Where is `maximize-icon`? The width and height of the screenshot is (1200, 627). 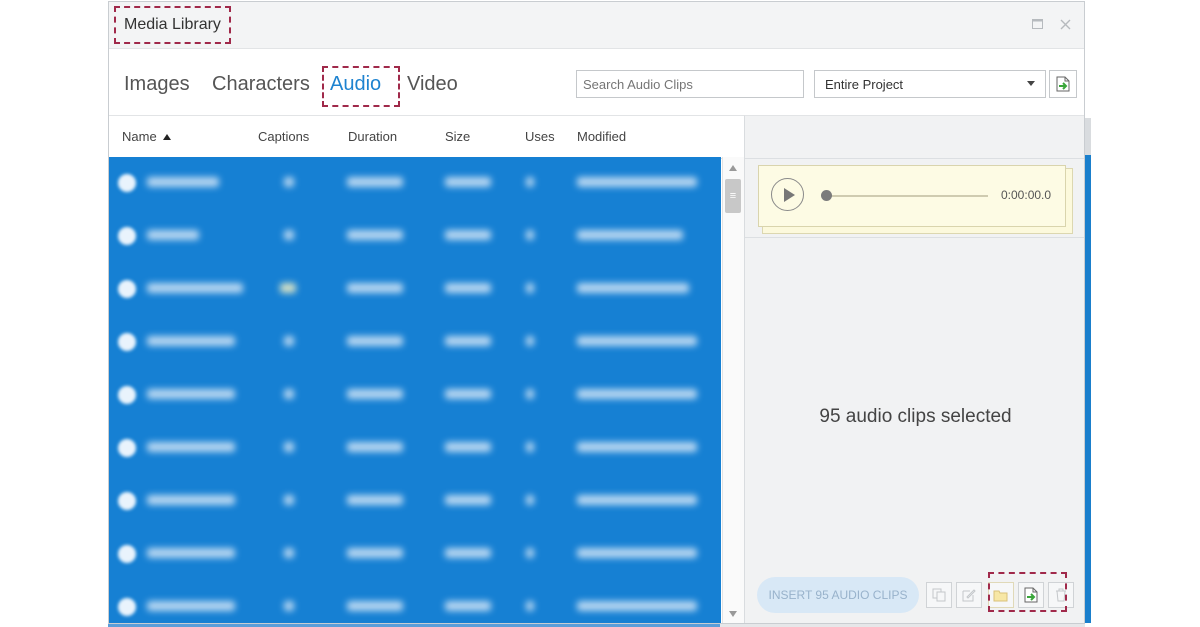
maximize-icon is located at coordinates (1037, 24).